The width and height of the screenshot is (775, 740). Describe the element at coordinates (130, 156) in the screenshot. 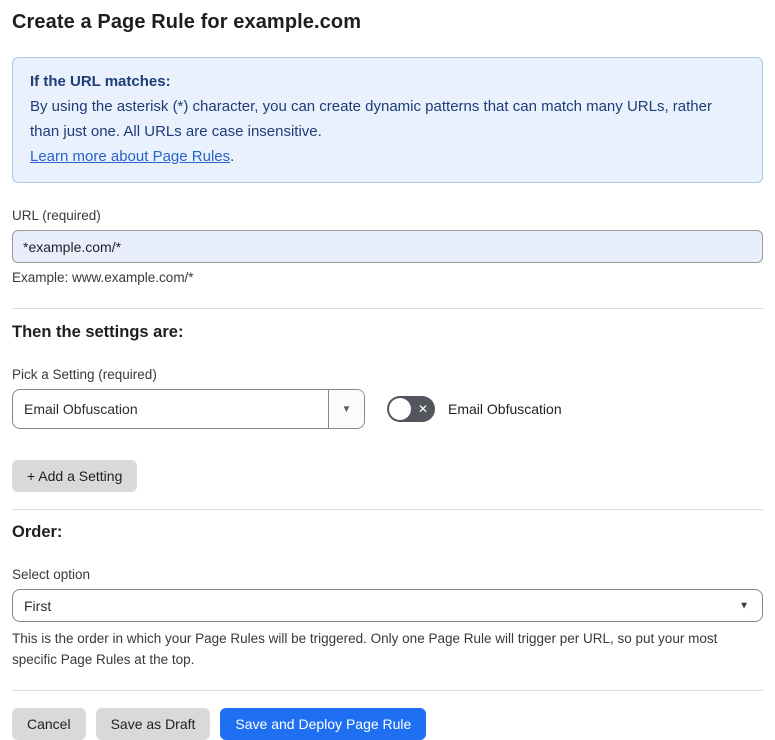

I see `learn-more-link: Learn more about Page Rules` at that location.